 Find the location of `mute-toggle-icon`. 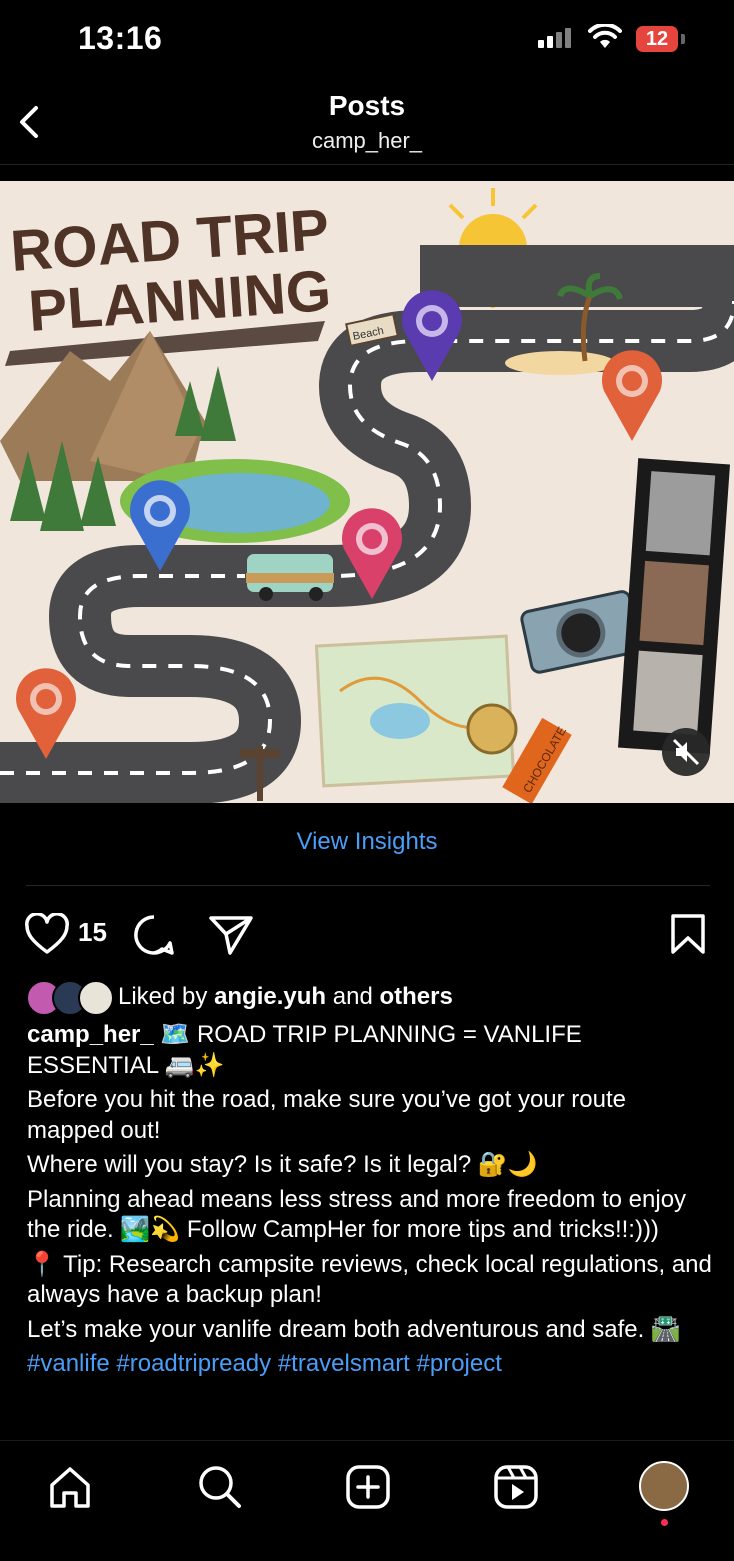

mute-toggle-icon is located at coordinates (686, 752).